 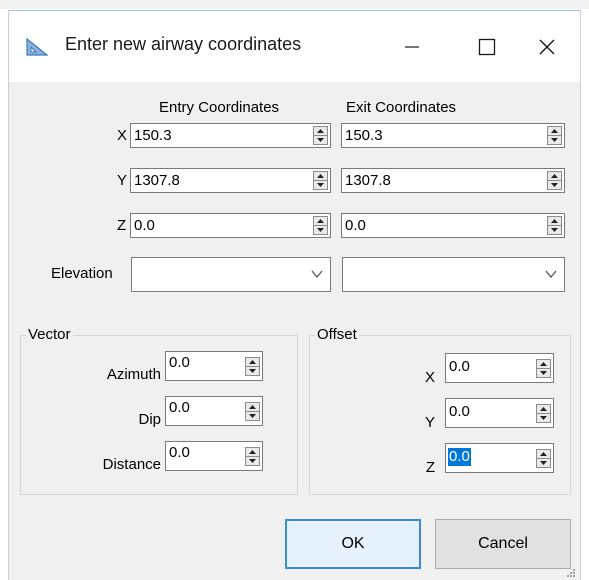 I want to click on offset-x-label: X, so click(x=429, y=377).